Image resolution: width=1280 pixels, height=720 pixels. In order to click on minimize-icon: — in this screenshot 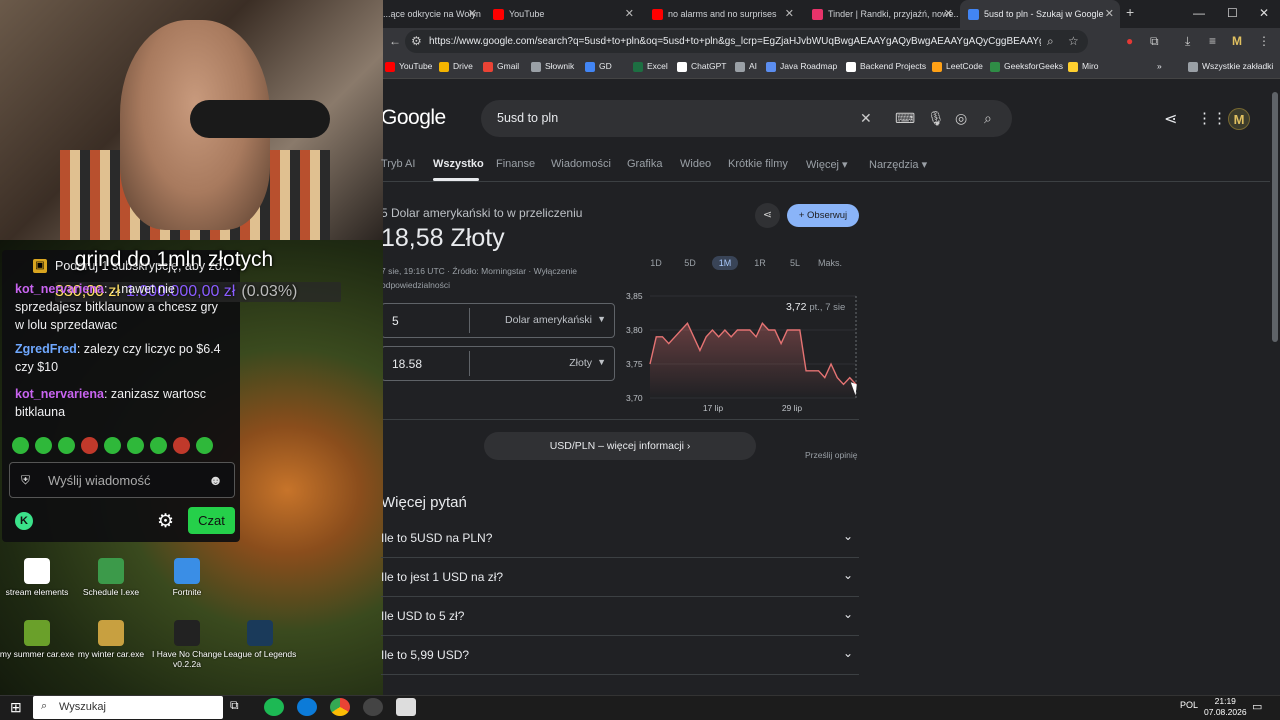, I will do `click(1199, 13)`.